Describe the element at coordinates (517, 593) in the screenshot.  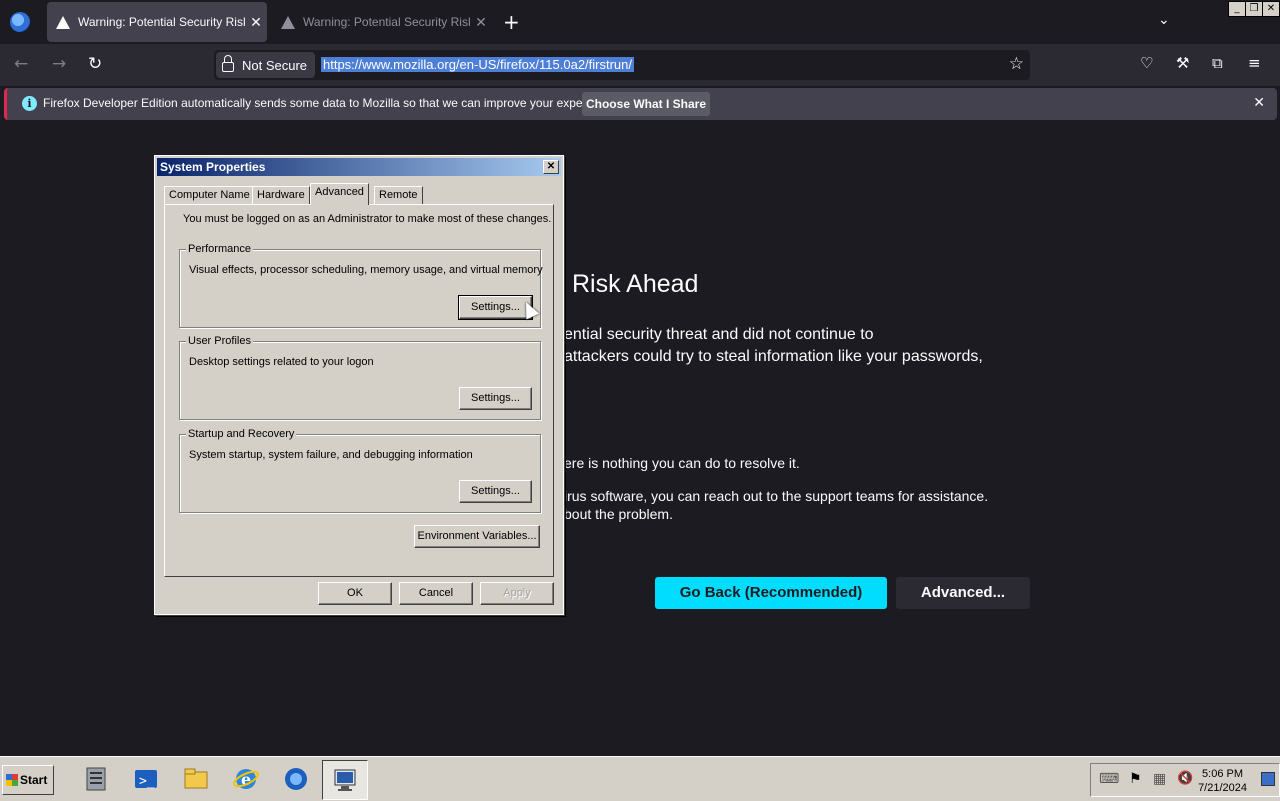
I see `apply-button: Apply` at that location.